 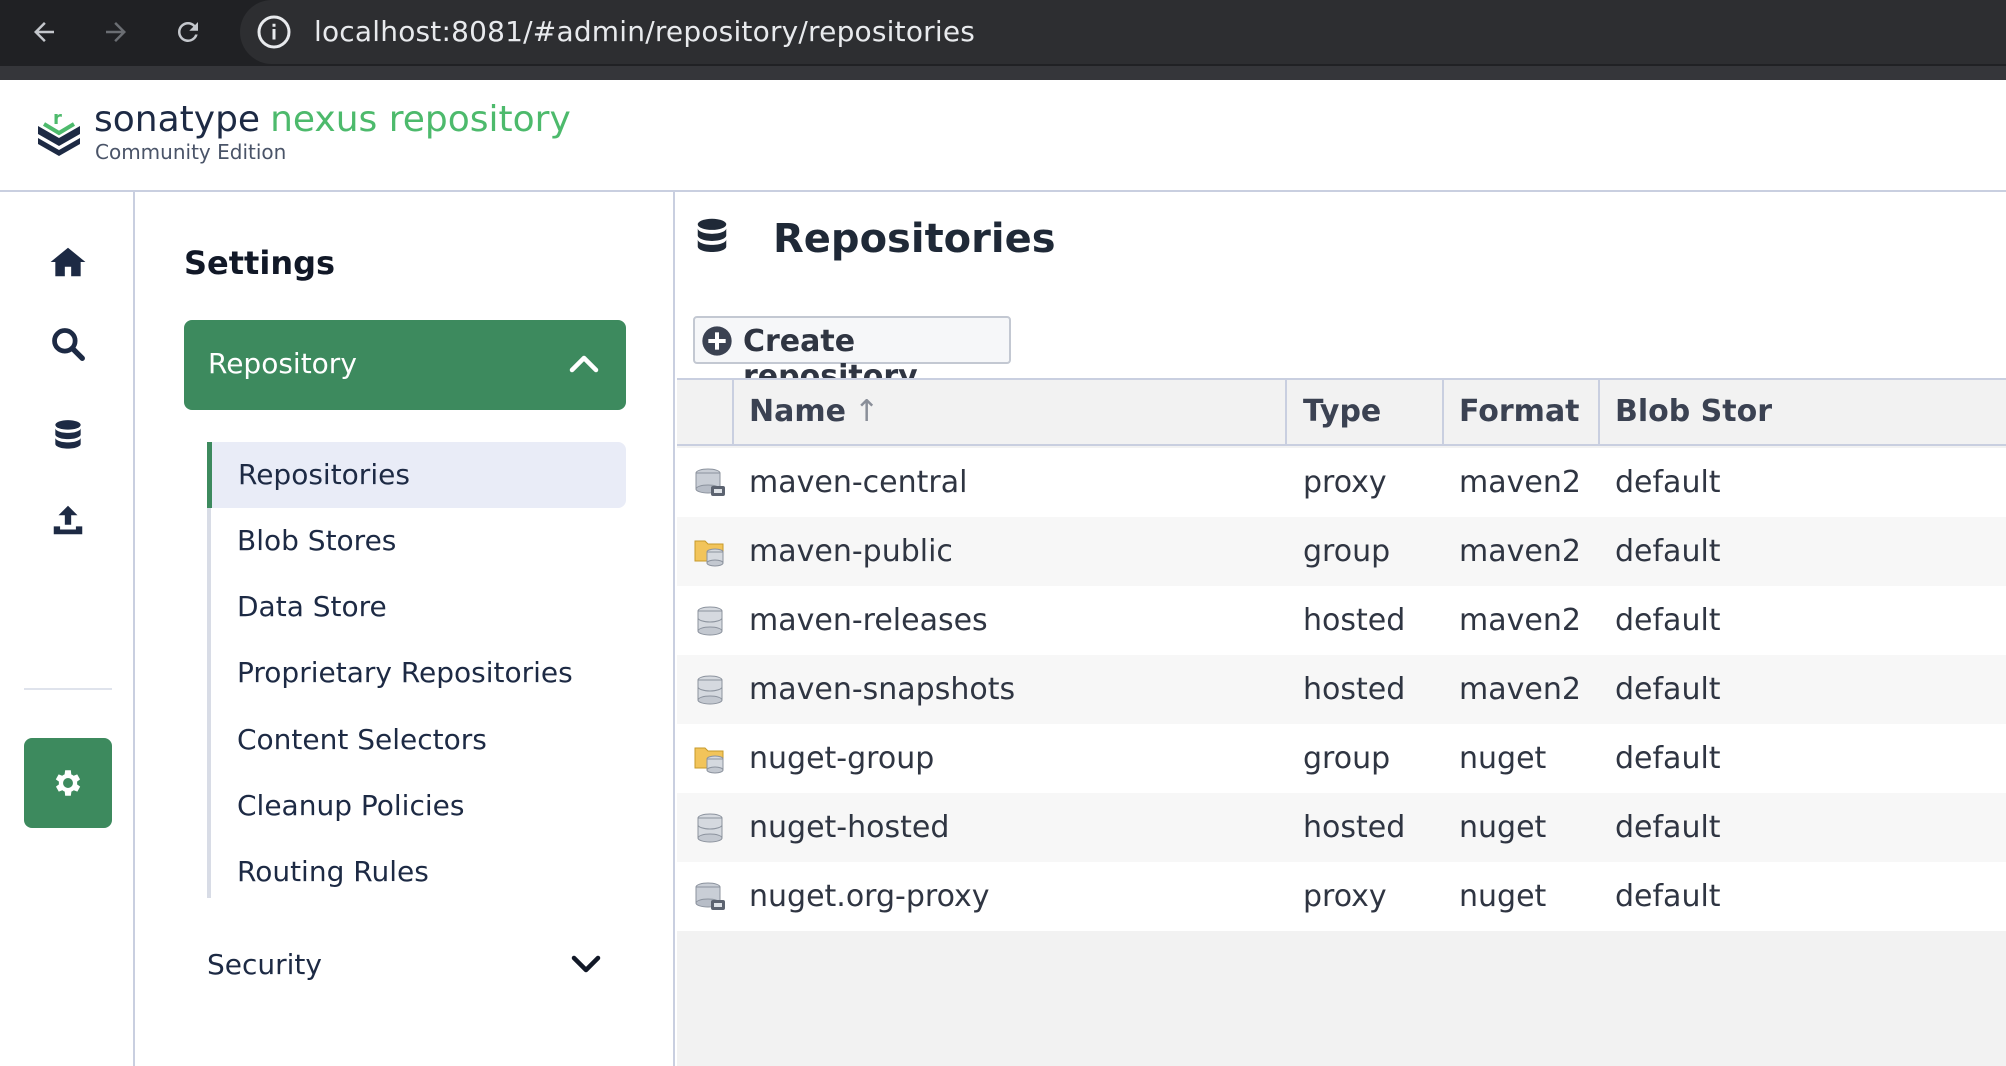 I want to click on back-button, so click(x=44, y=32).